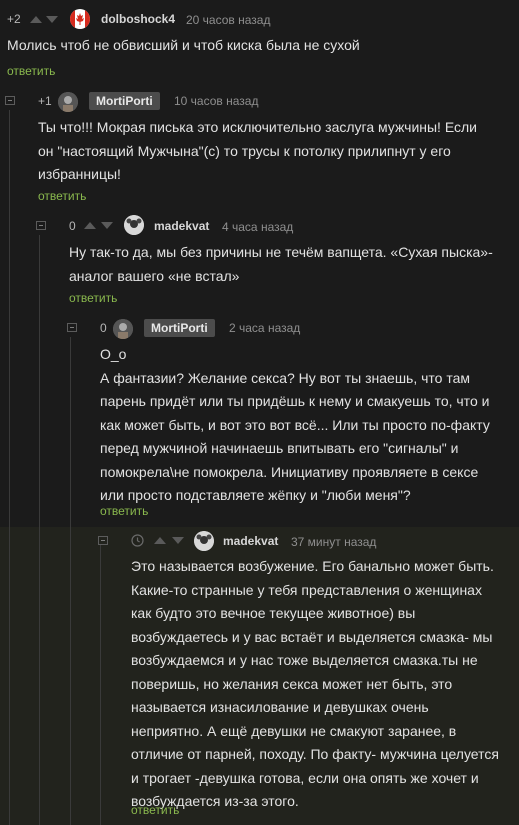 This screenshot has height=825, width=519. Describe the element at coordinates (216, 101) in the screenshot. I see `comment-time: 10 часов назад` at that location.